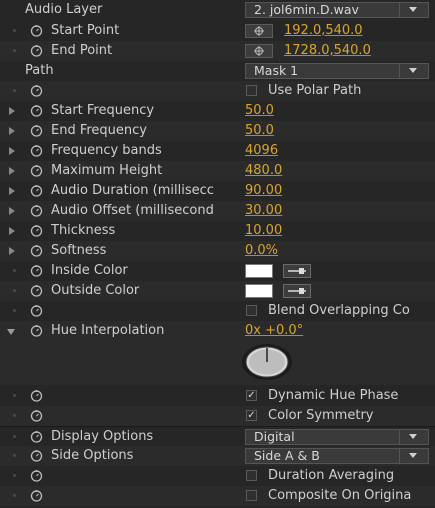 This screenshot has height=508, width=435. I want to click on start-frequency-value: 50.0, so click(259, 110).